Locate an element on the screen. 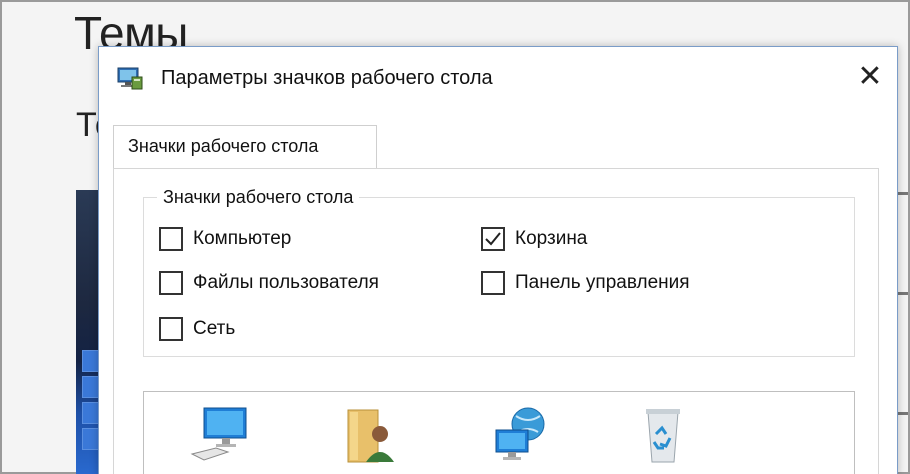 This screenshot has height=474, width=910. tab-desktop-icons: Значки рабочего стола is located at coordinates (245, 147).